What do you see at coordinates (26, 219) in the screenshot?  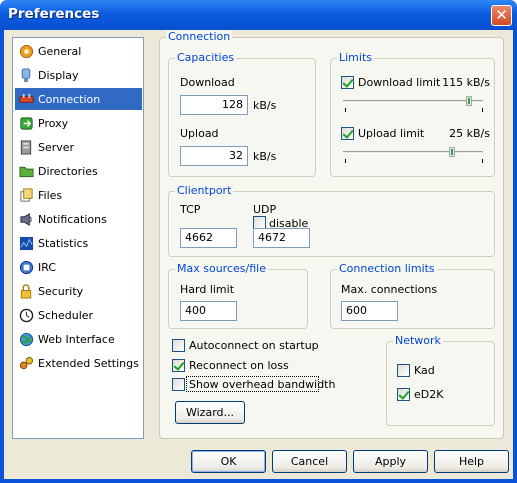 I see `notifications-icon` at bounding box center [26, 219].